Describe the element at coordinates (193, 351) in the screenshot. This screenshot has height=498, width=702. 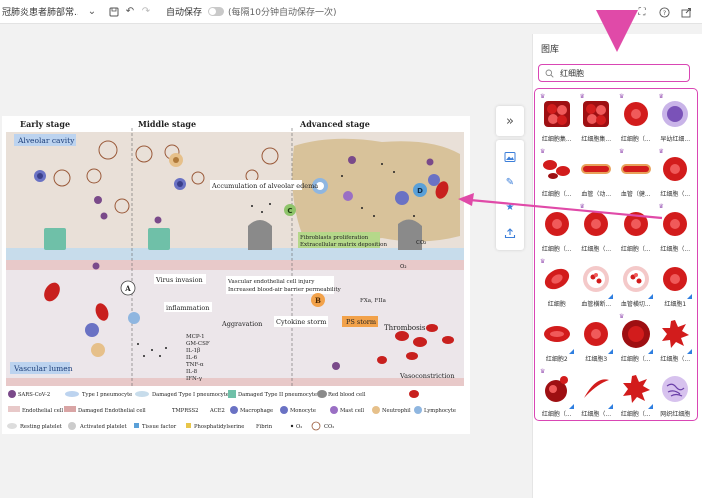
I see `svg-text: IL-1β` at that location.